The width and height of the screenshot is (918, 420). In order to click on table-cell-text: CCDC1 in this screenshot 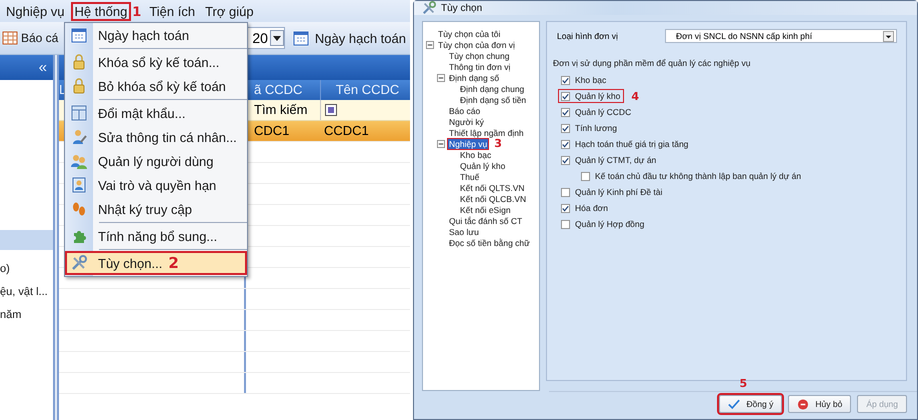, I will do `click(346, 131)`.